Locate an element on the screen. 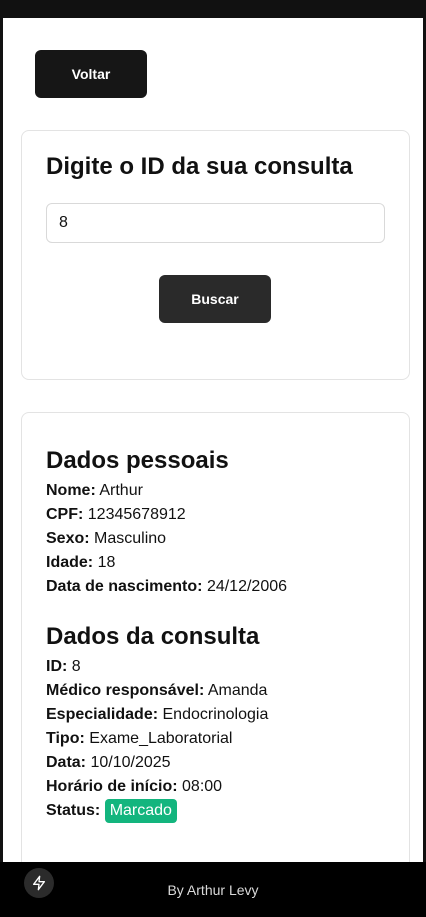 This screenshot has width=426, height=917. consultation-data-title: Dados da consulta is located at coordinates (153, 636).